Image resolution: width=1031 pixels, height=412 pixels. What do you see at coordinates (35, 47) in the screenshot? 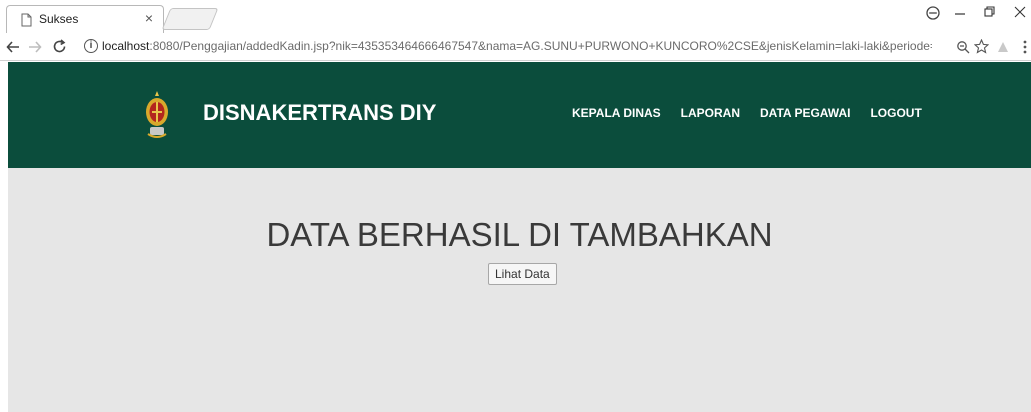
I see `forward-icon` at bounding box center [35, 47].